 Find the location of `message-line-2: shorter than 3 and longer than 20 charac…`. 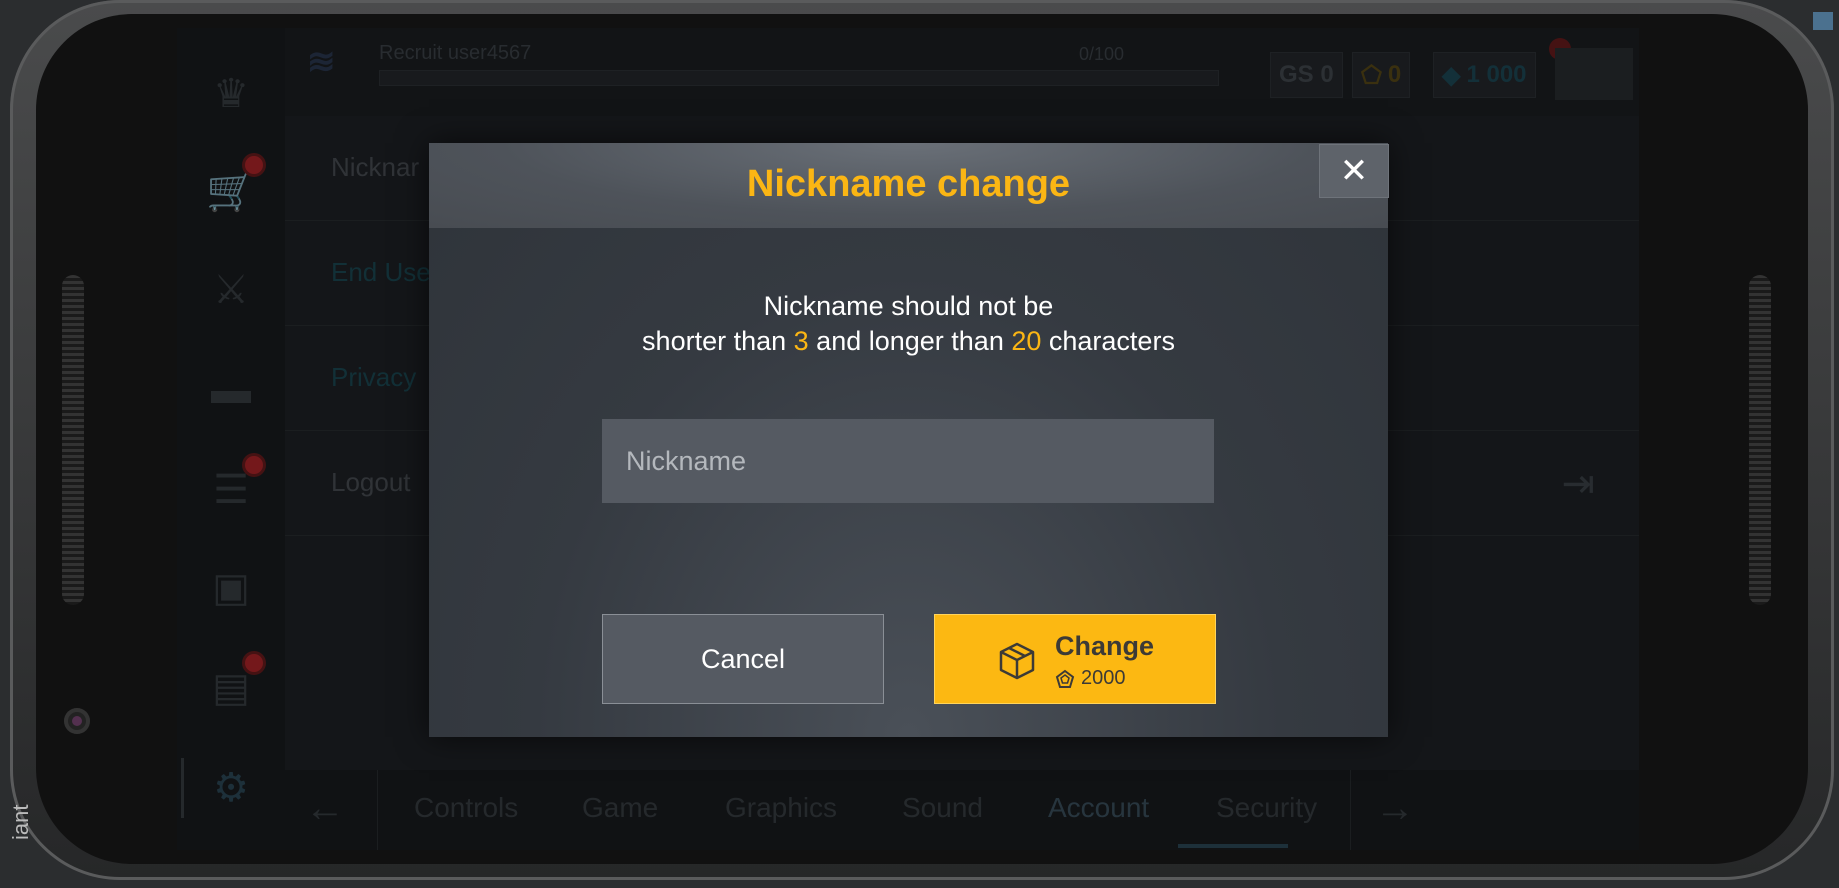

message-line-2: shorter than 3 and longer than 20 charac… is located at coordinates (908, 341).